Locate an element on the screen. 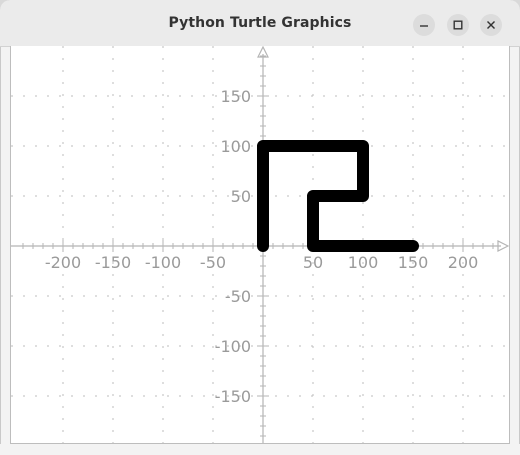 The height and width of the screenshot is (455, 520). turtle-path is located at coordinates (338, 196).